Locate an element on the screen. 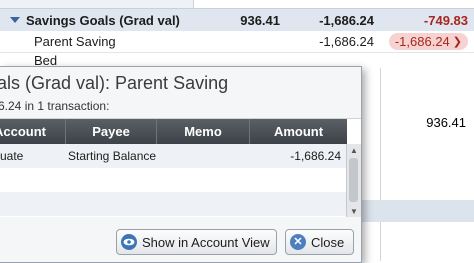  group-name: Savings Goals (Grad val) is located at coordinates (95, 20).